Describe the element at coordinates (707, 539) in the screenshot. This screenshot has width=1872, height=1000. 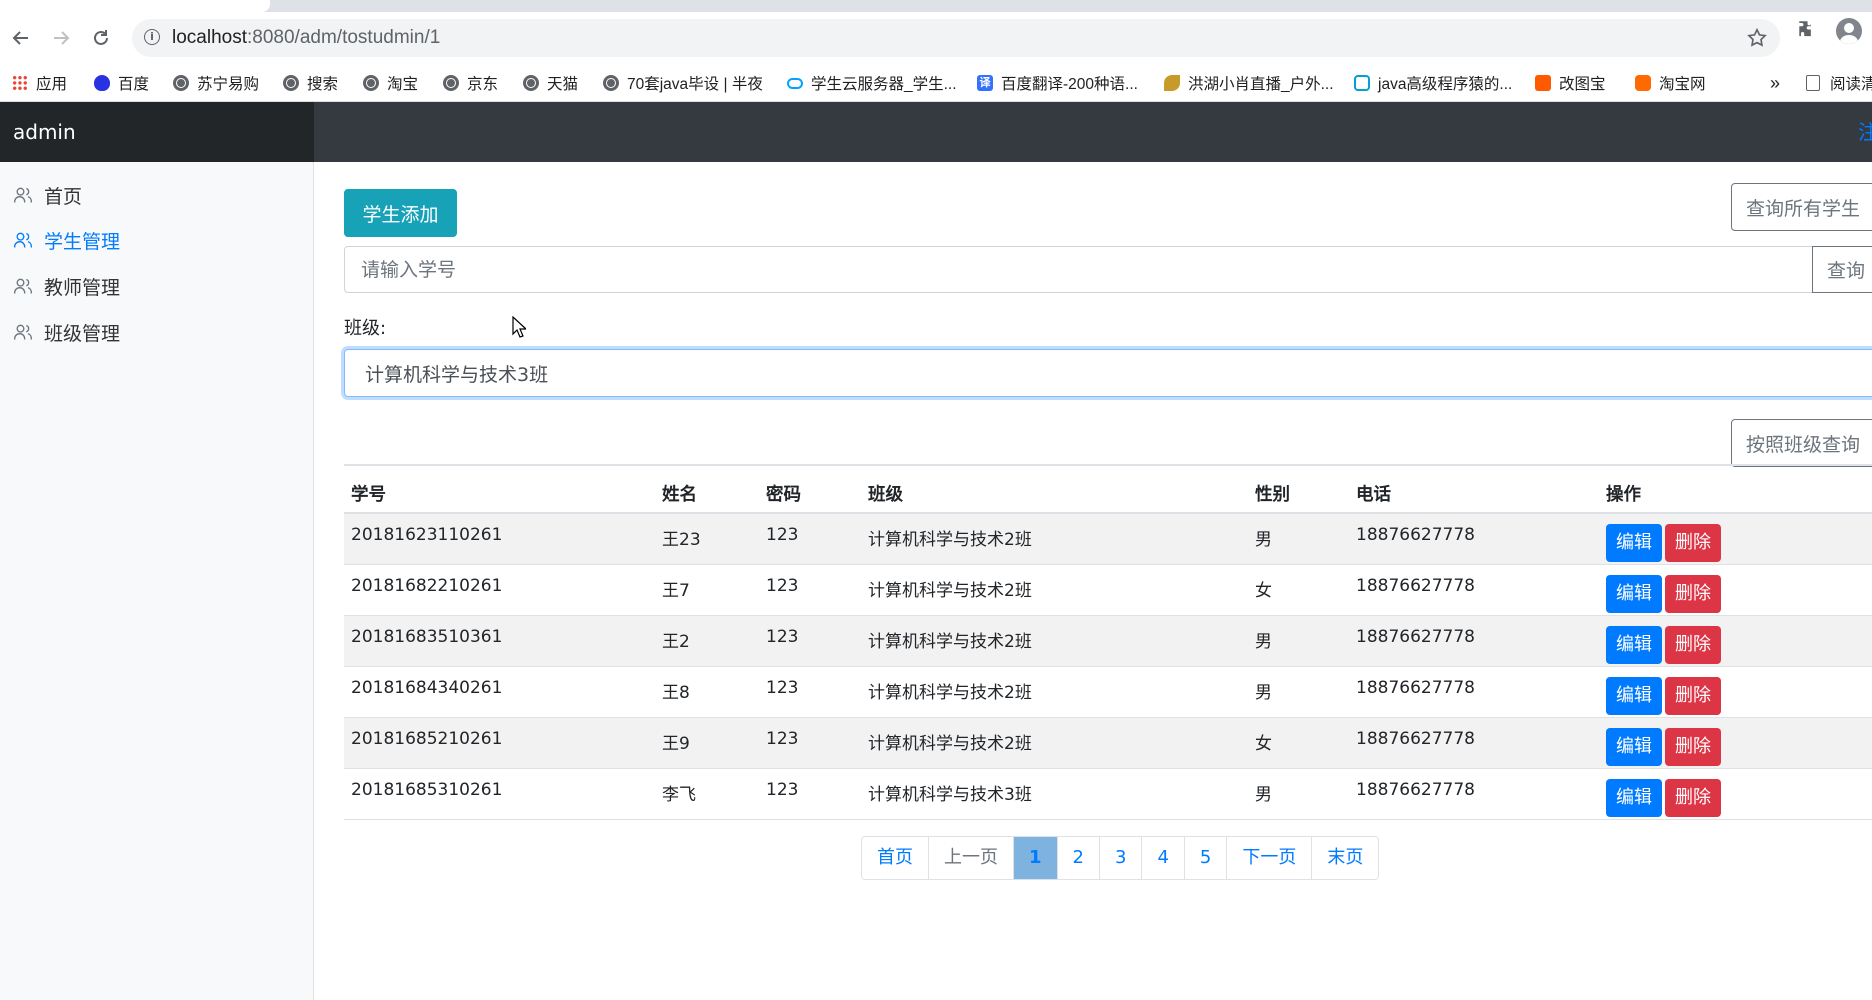
I see `cell-name: 王23` at that location.